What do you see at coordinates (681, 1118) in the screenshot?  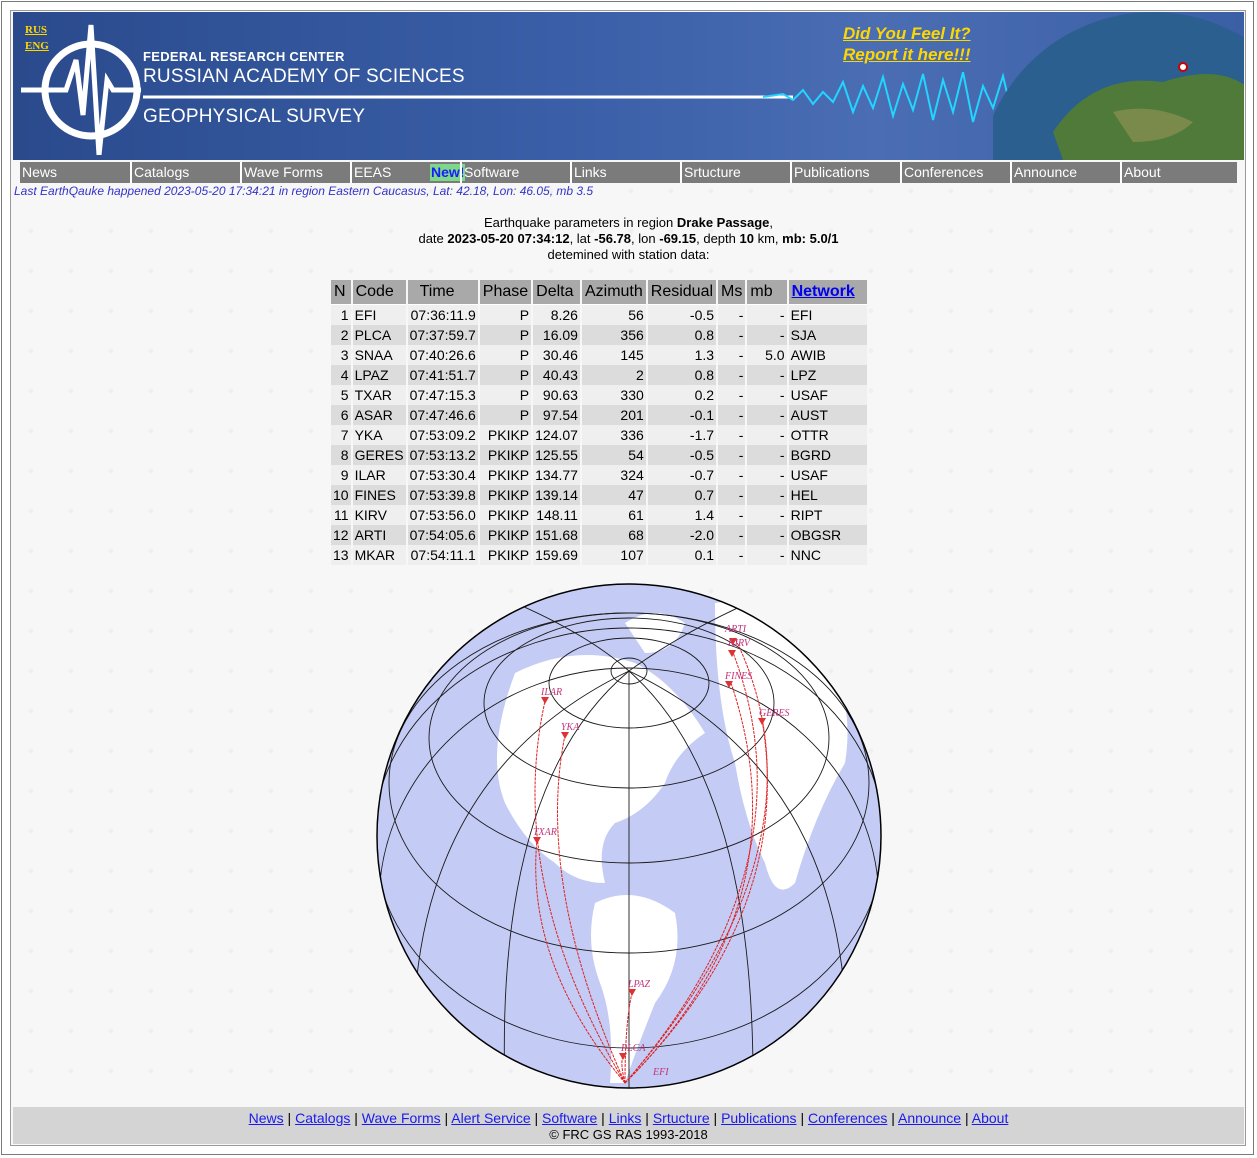 I see `footer-link-structure: Srtucture` at bounding box center [681, 1118].